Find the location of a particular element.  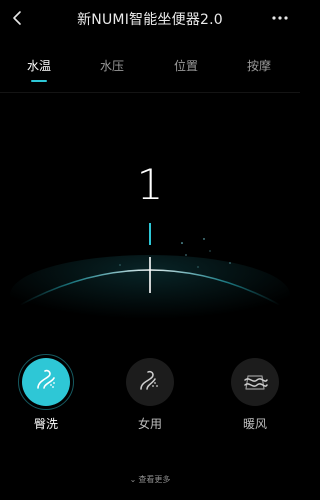

active-mode-ring is located at coordinates (46, 382).